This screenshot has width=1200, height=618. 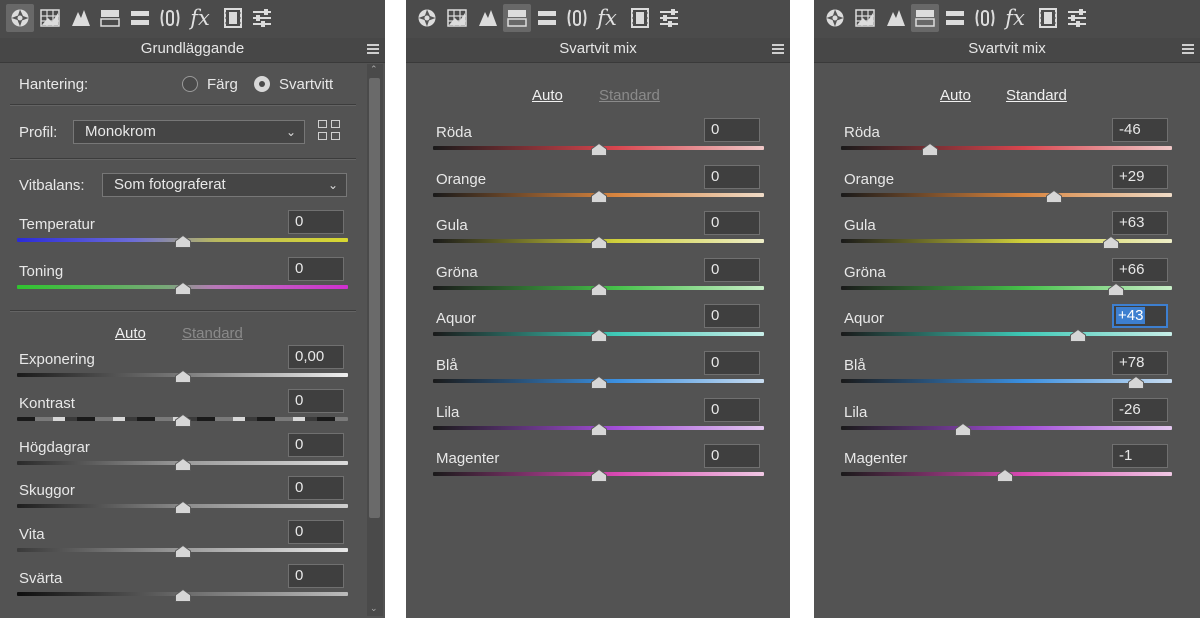 I want to click on slider-value-gula: +63, so click(x=1140, y=223).